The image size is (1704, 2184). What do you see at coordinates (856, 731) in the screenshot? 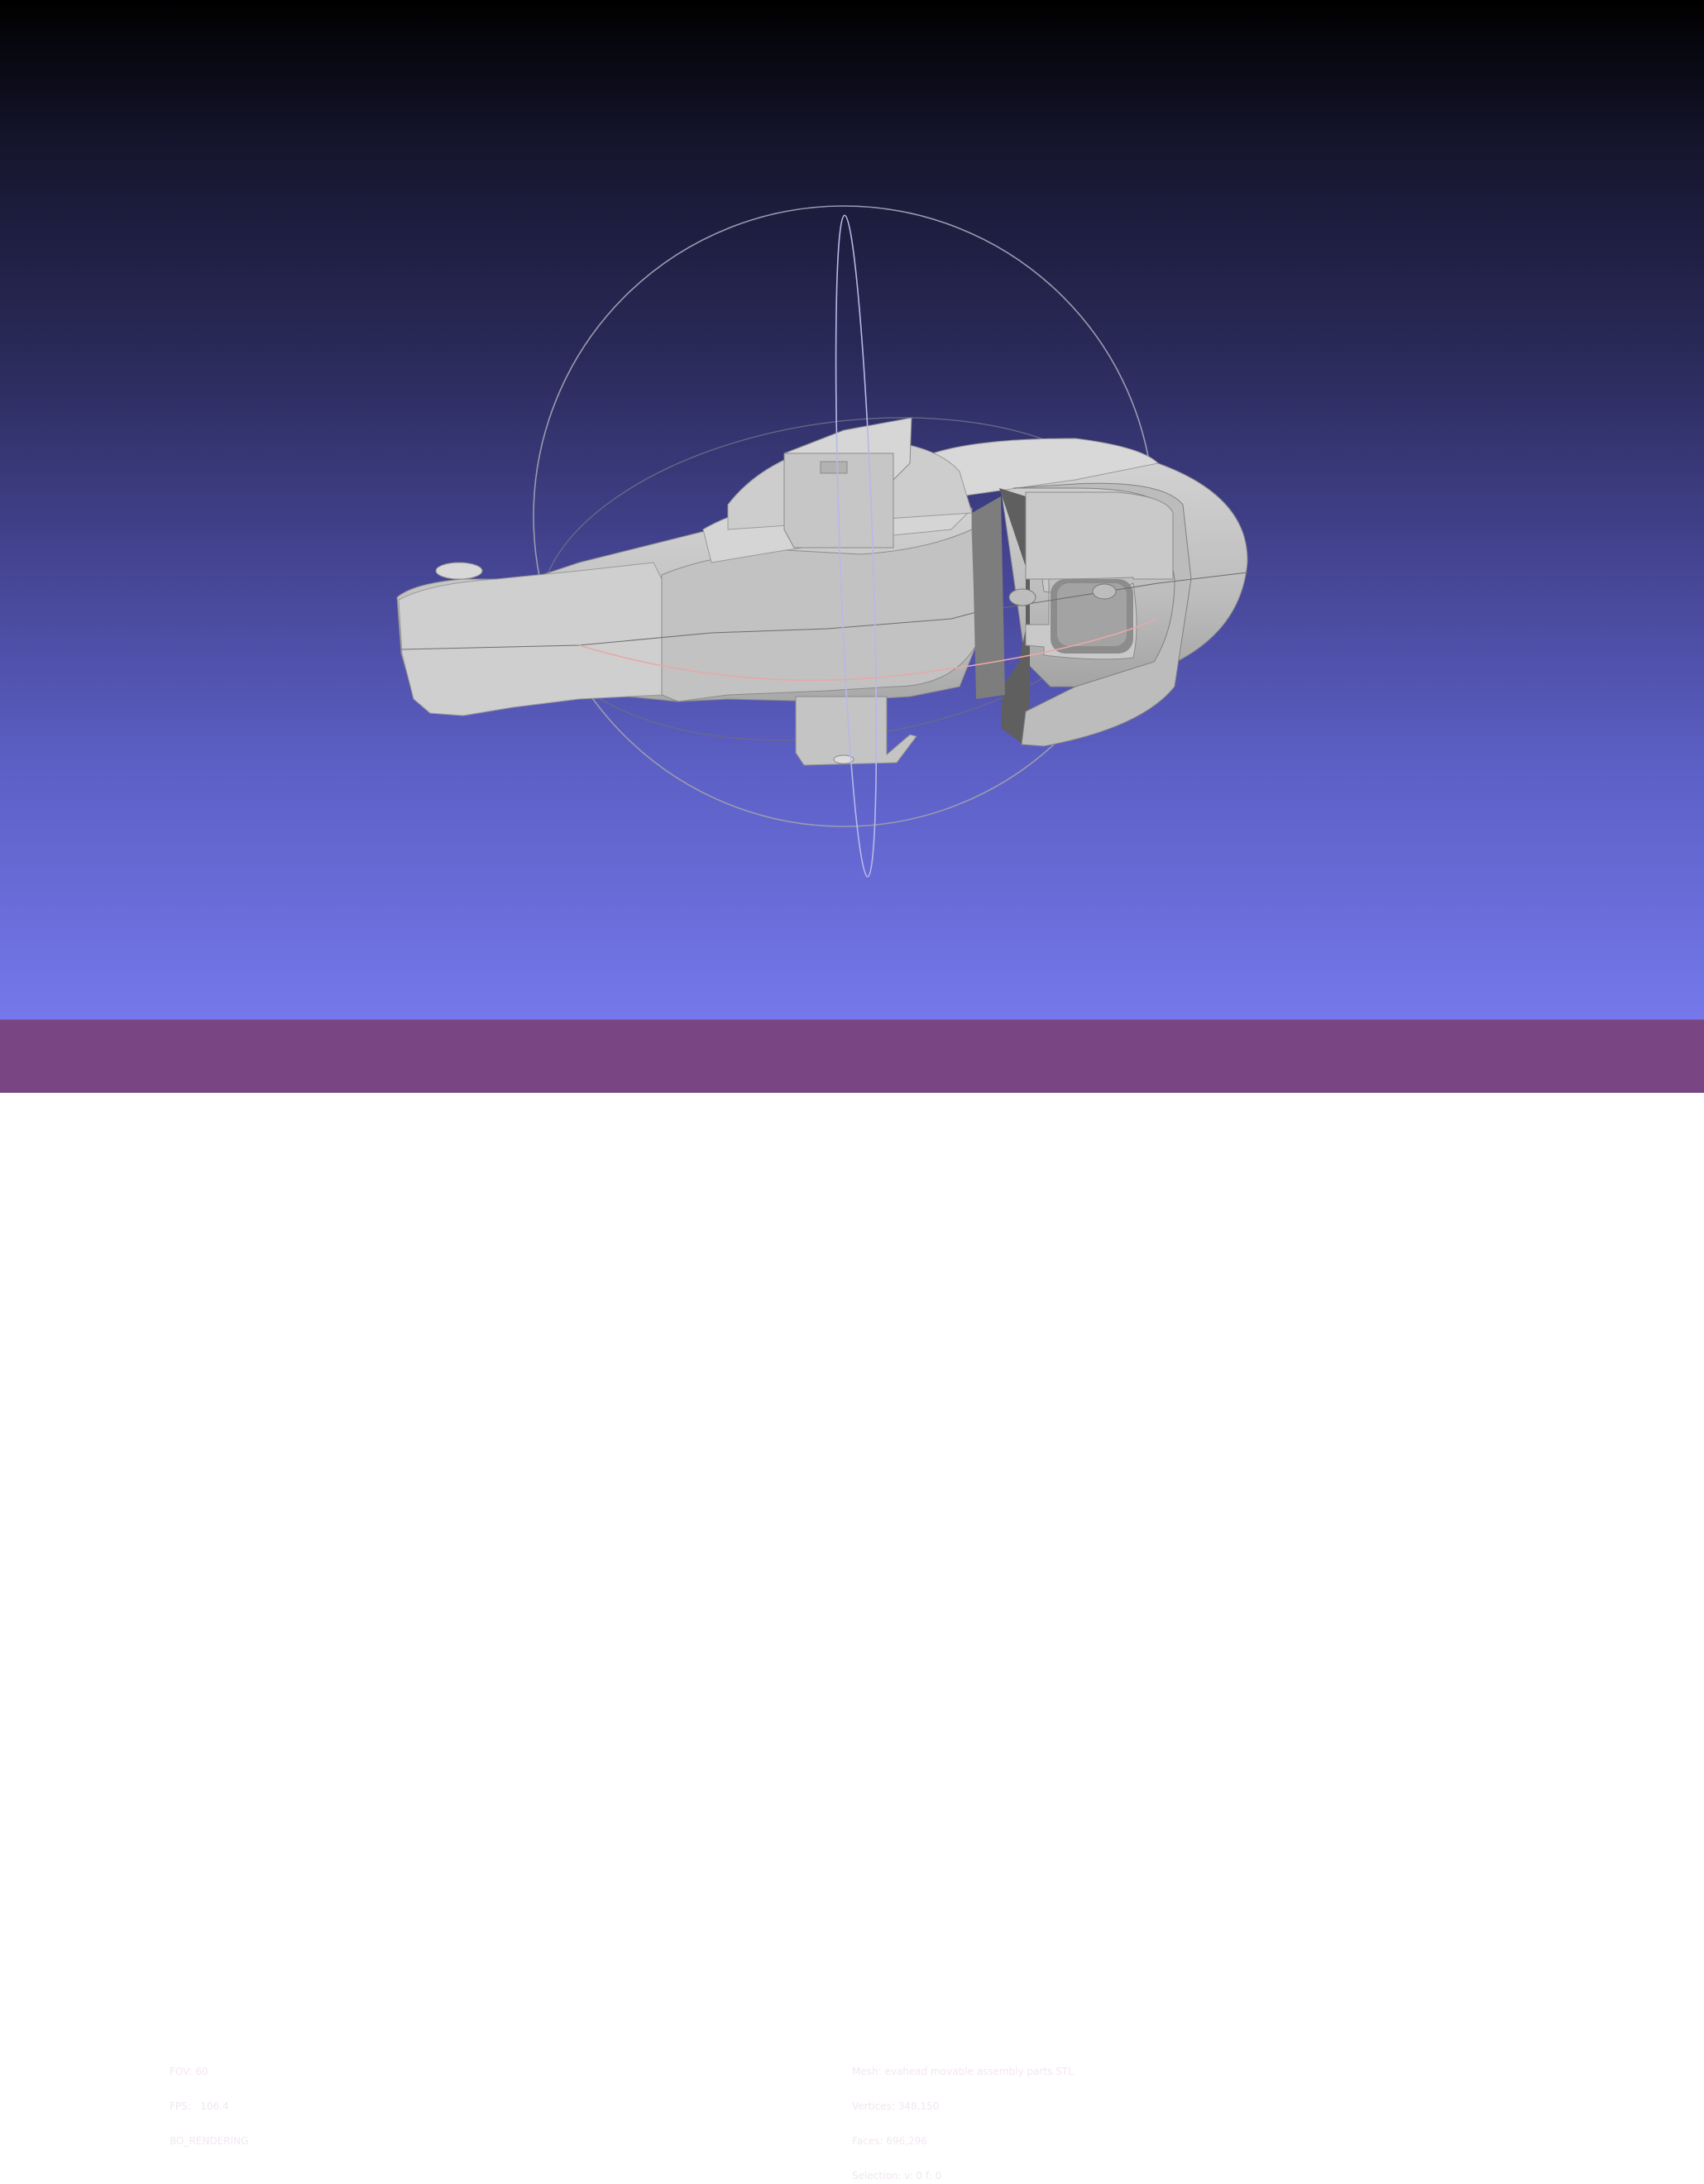
I see `mesh-lower-block` at bounding box center [856, 731].